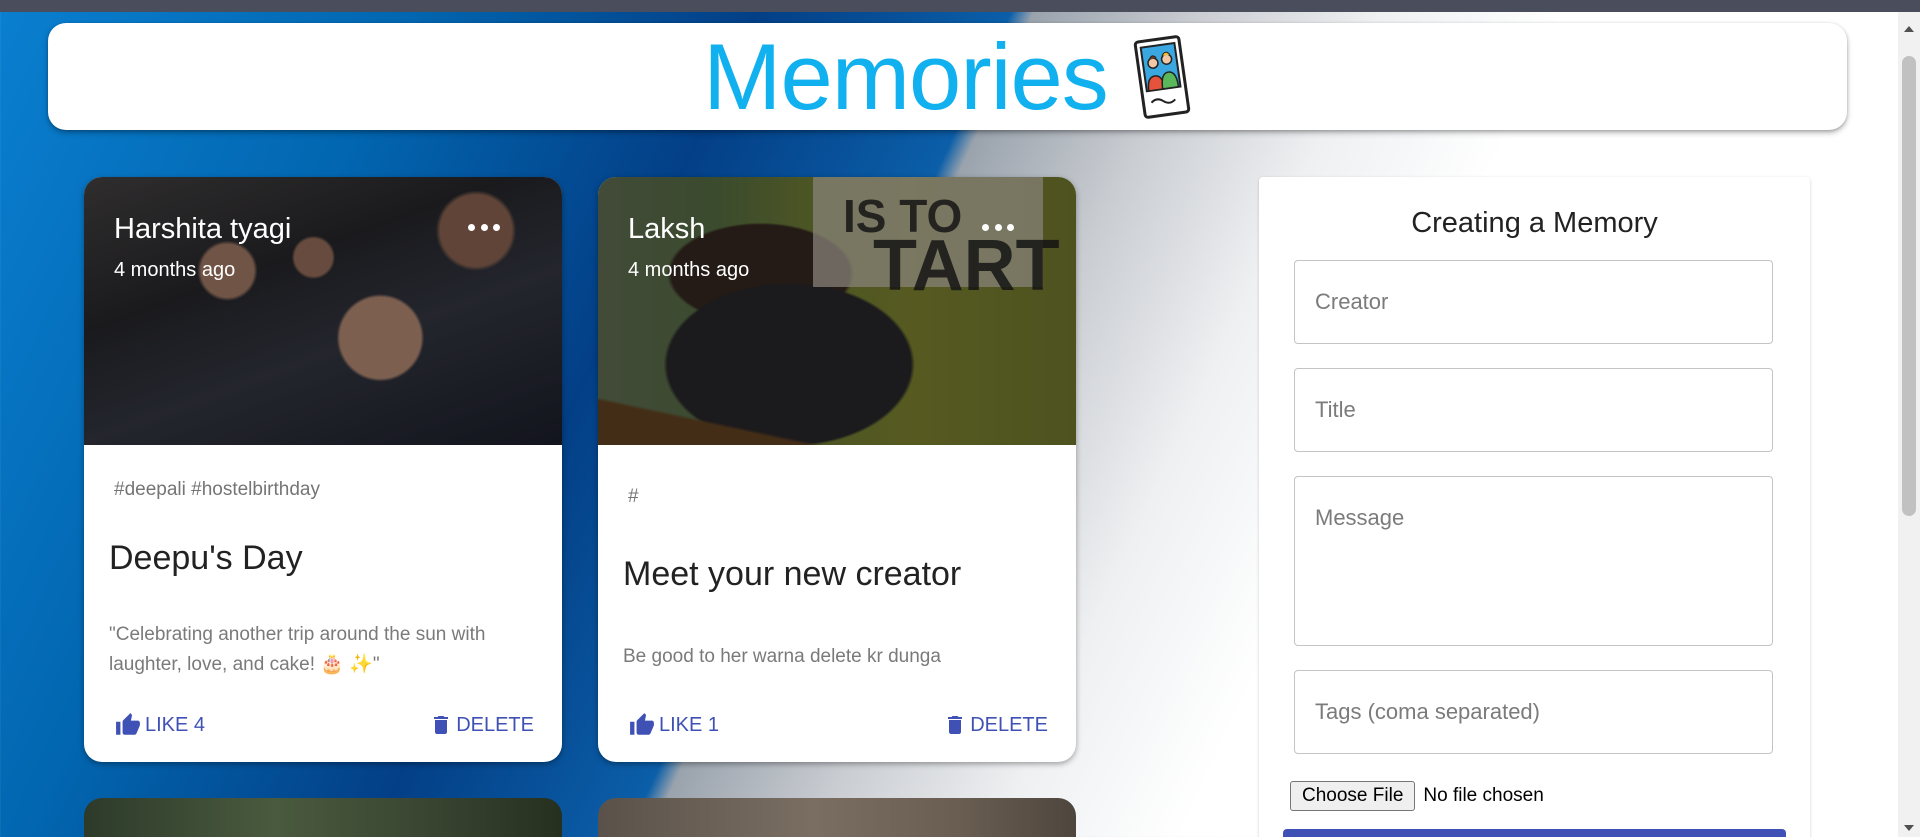 The image size is (1920, 837). What do you see at coordinates (203, 229) in the screenshot?
I see `card-creator: Harshita tyagi` at bounding box center [203, 229].